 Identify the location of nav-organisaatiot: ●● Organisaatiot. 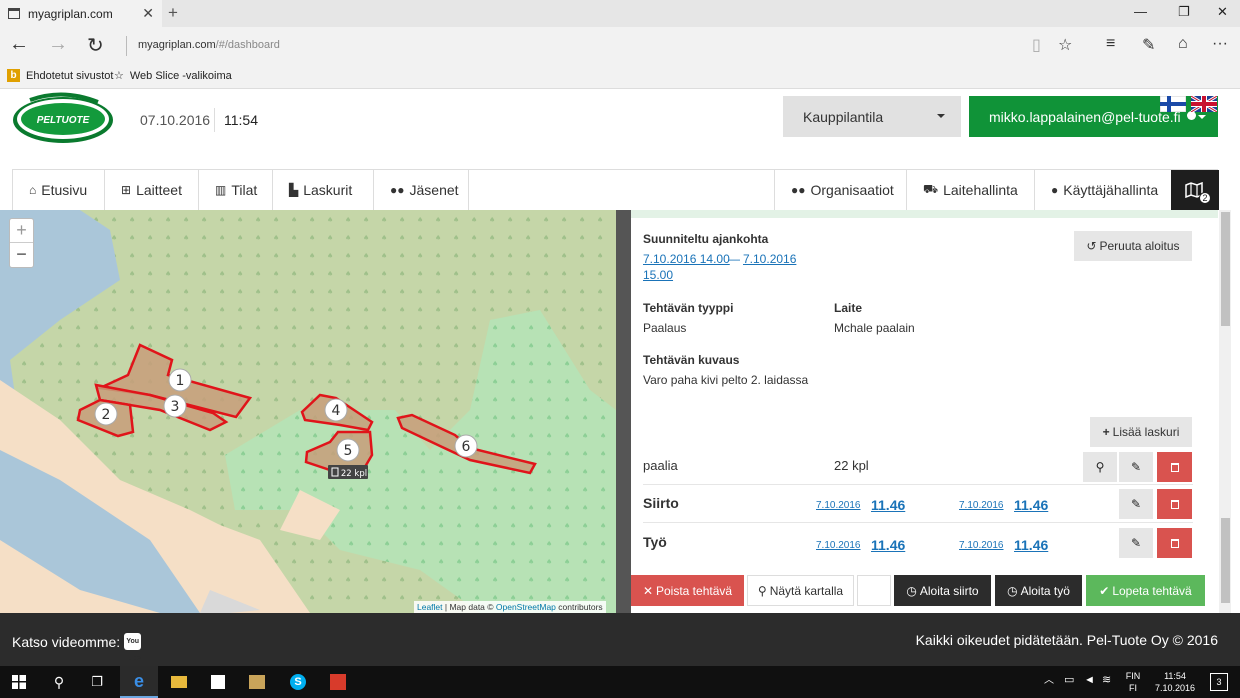
(840, 190).